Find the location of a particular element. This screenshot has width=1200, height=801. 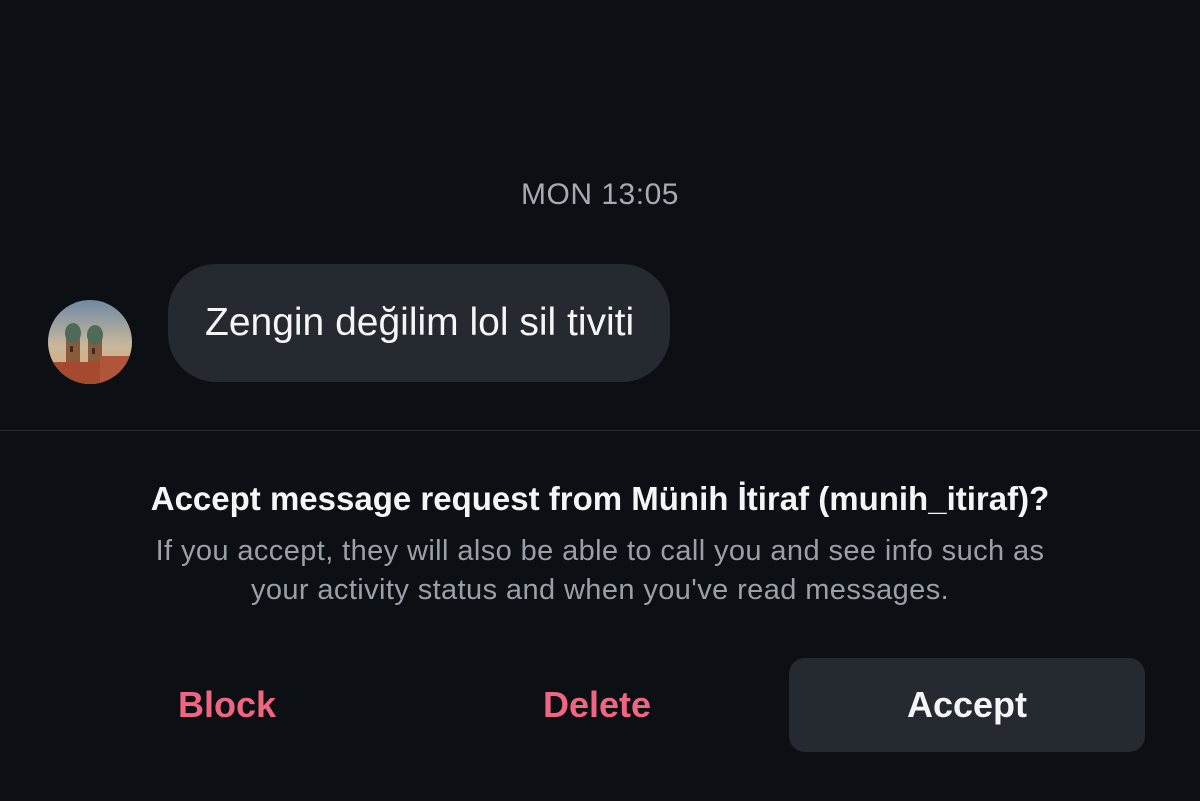

divider is located at coordinates (600, 430).